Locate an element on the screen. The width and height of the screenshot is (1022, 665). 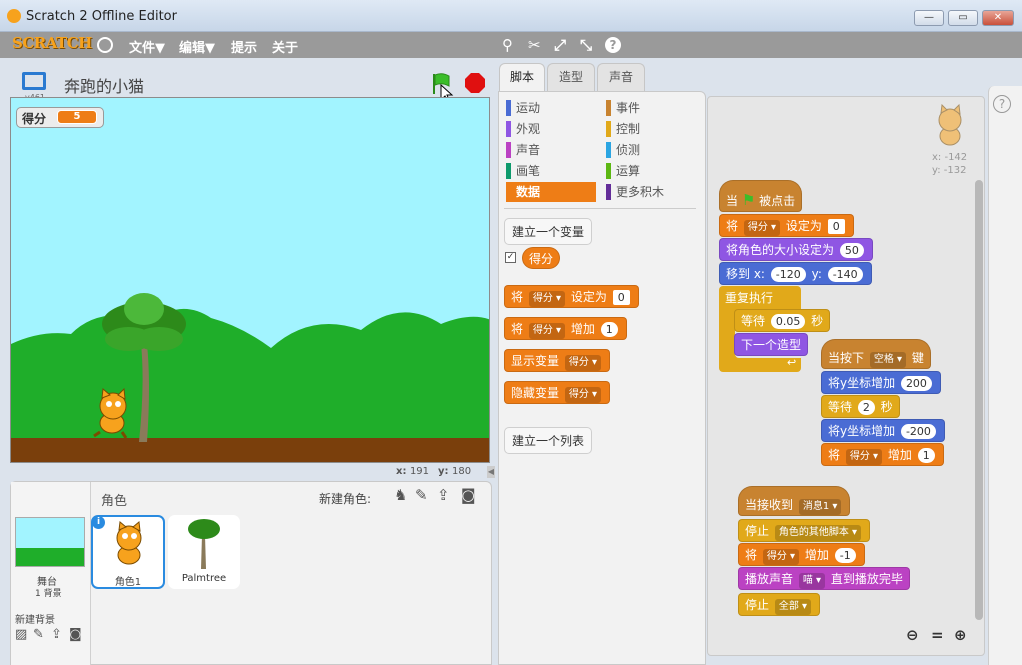
category-sensing: 侦测 is located at coordinates (651, 150).